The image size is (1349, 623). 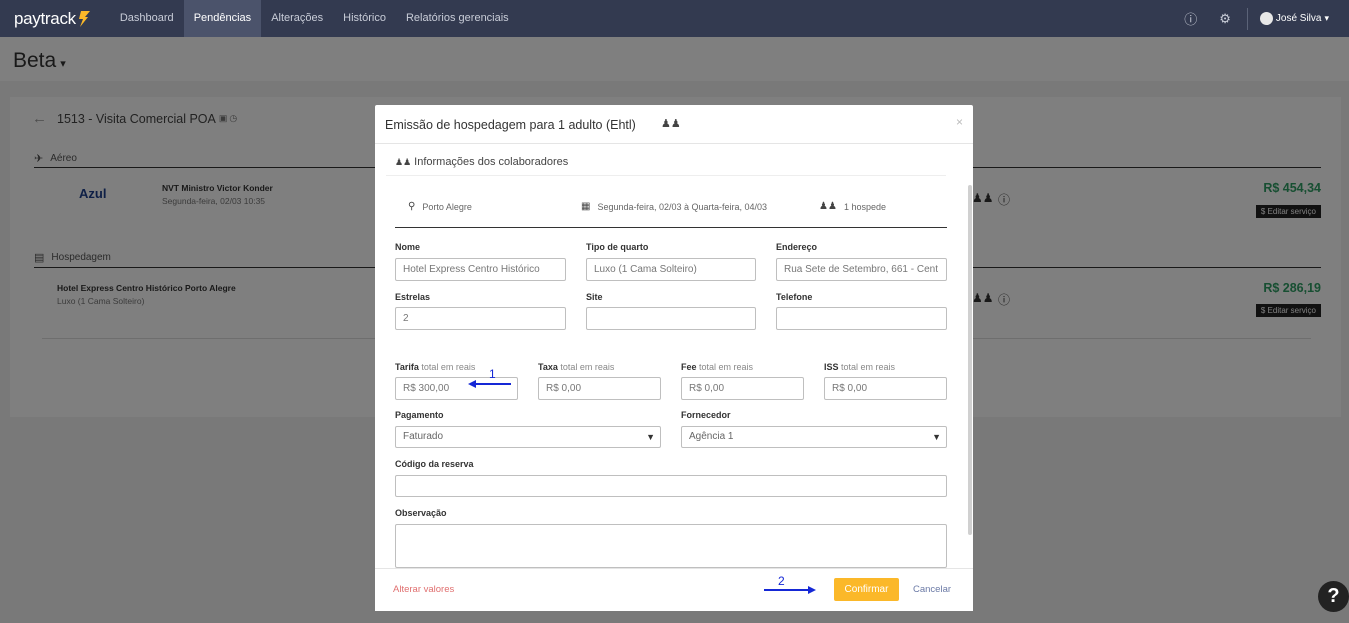 What do you see at coordinates (932, 589) in the screenshot?
I see `cancel-link: Cancelar` at bounding box center [932, 589].